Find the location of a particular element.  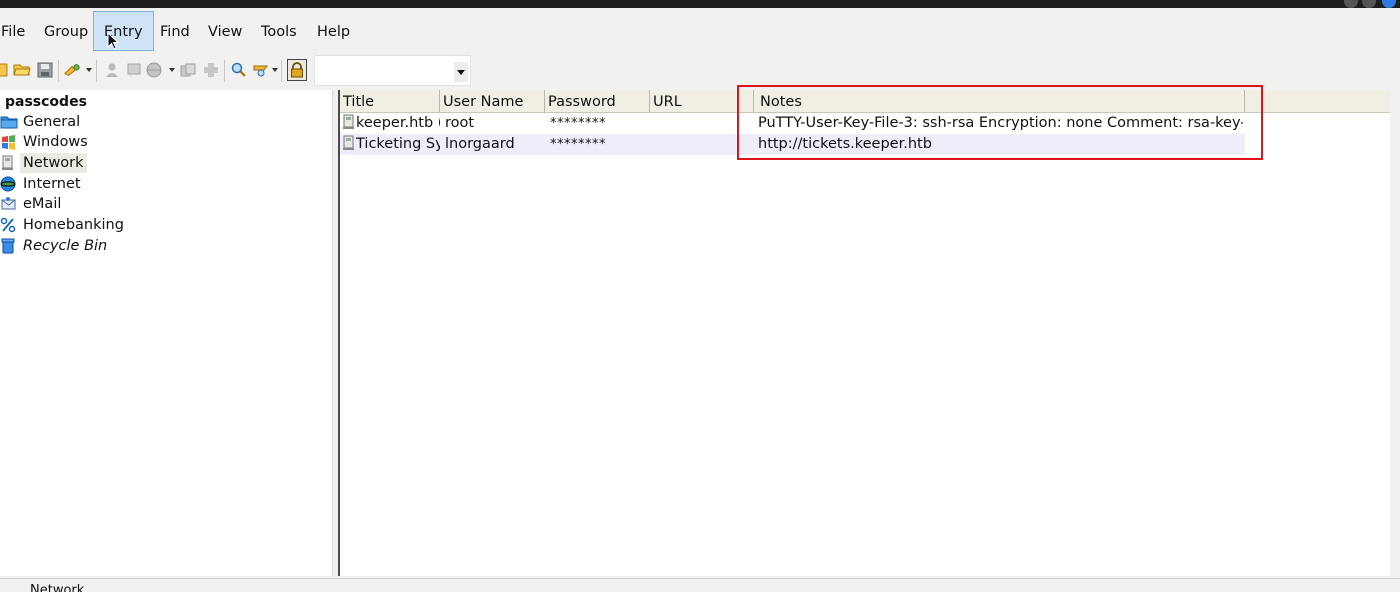

menu-help: Help is located at coordinates (333, 31).